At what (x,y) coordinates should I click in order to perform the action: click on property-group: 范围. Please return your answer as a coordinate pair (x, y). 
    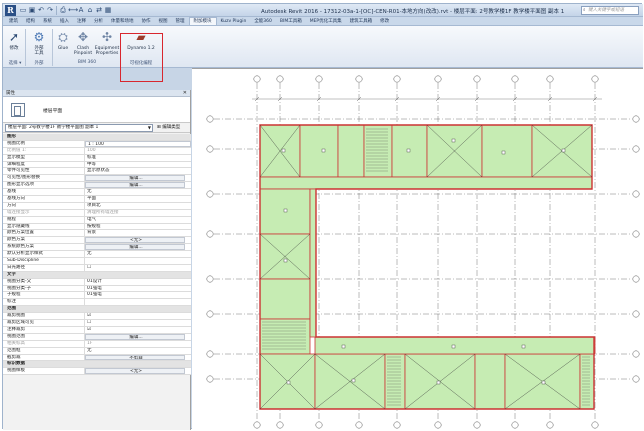
    Looking at the image, I should click on (97, 310).